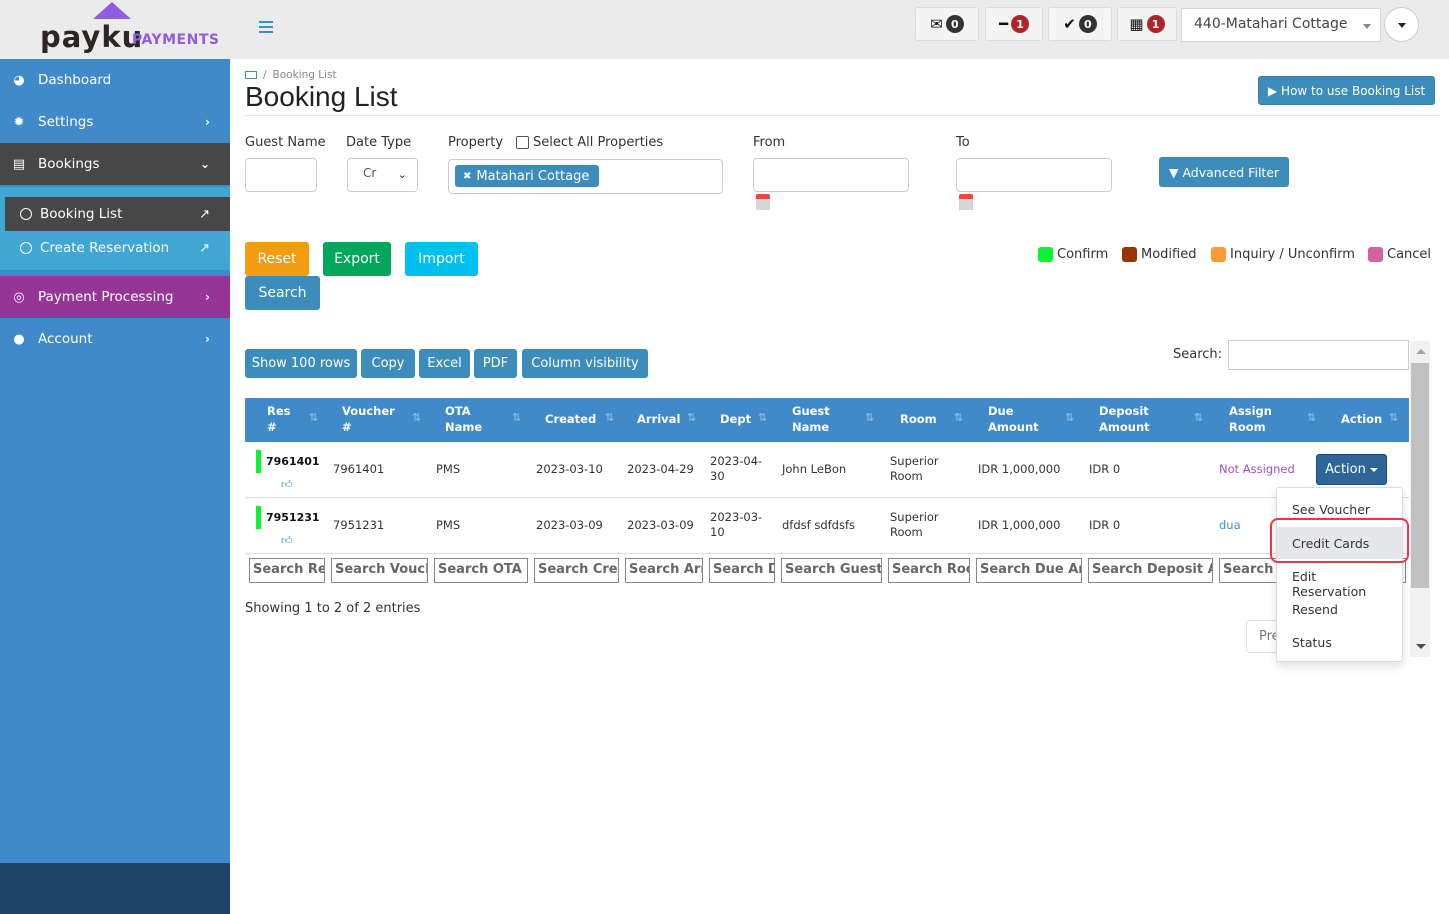 This screenshot has height=914, width=1449. Describe the element at coordinates (1150, 570) in the screenshot. I see `column-search-deposit: Search Deposit Ai` at that location.